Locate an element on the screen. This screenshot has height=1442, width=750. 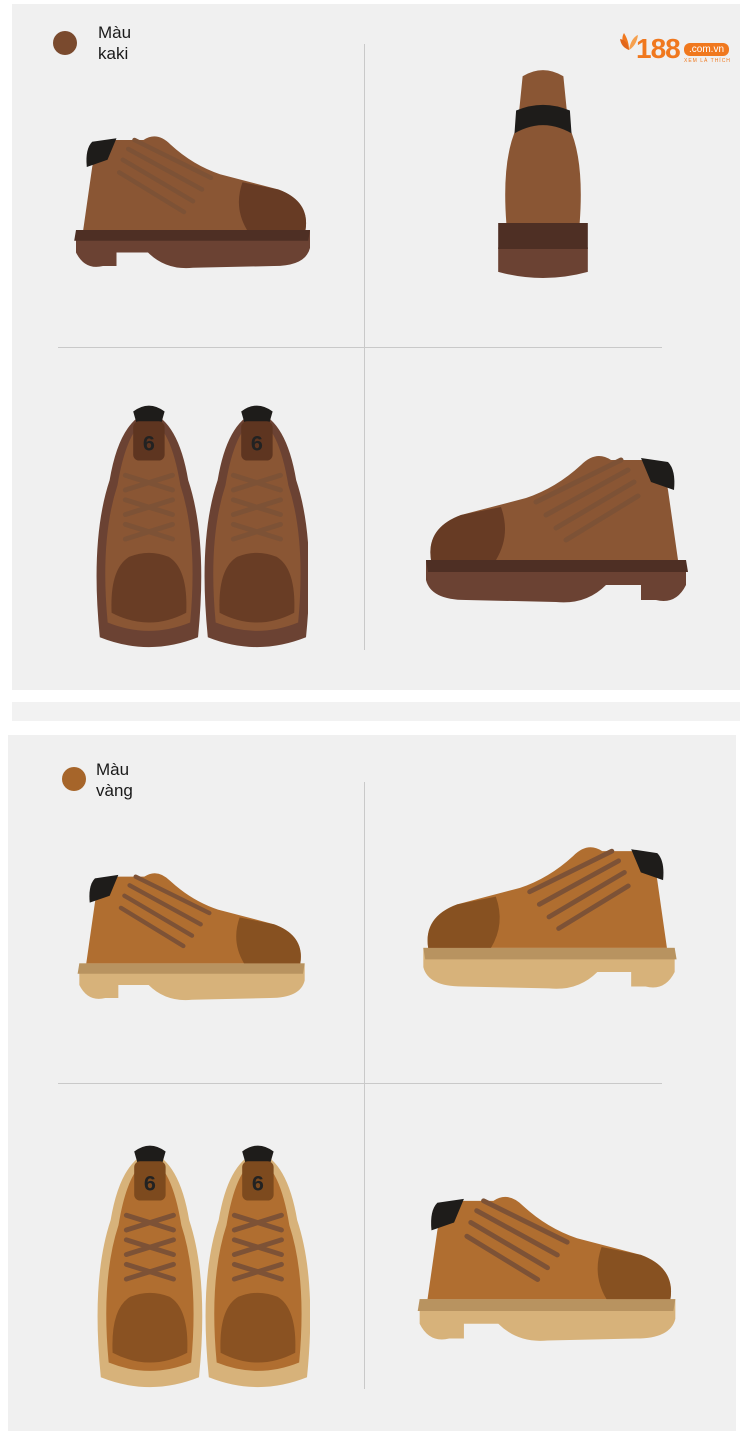
shoe-vang-front-pair: 6 6 is located at coordinates (199, 1257).